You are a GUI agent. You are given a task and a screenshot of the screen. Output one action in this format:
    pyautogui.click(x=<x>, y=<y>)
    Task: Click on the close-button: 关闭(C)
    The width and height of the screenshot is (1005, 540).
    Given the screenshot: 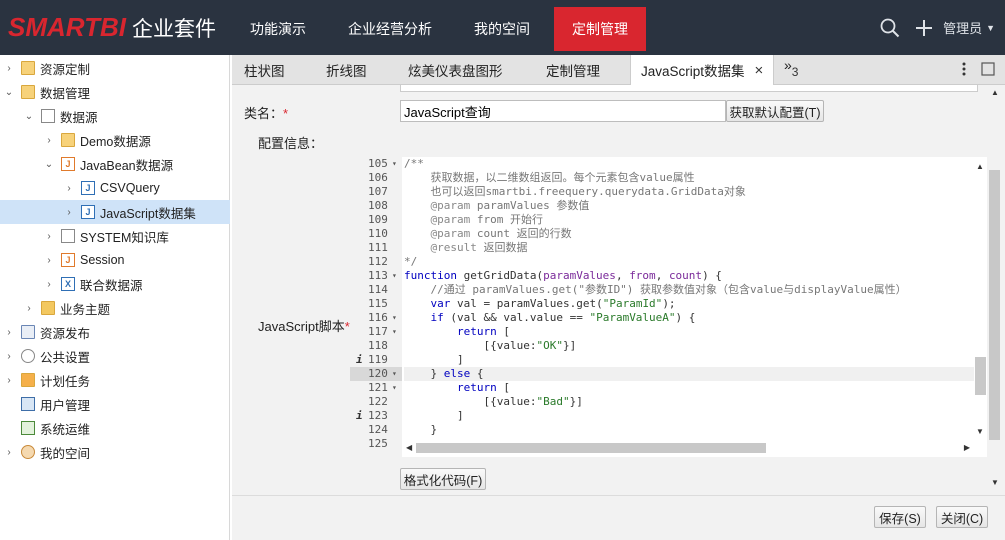 What is the action you would take?
    pyautogui.click(x=962, y=517)
    